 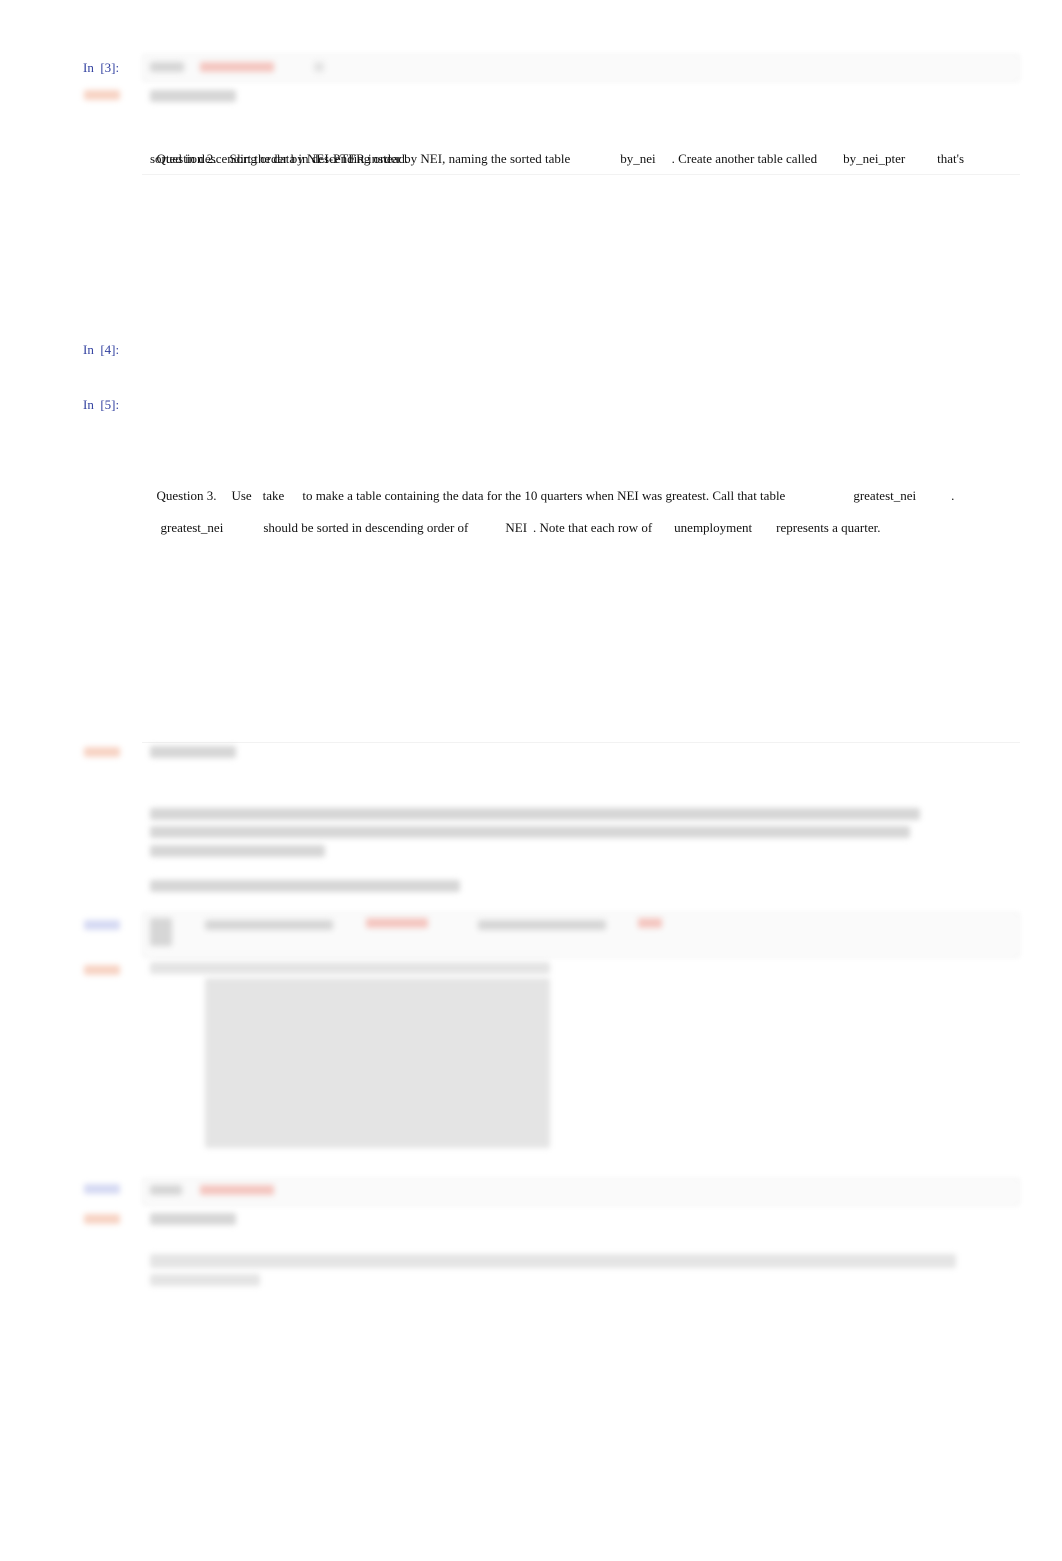 What do you see at coordinates (593, 527) in the screenshot?
I see `q3-text-d: . Note that each row of` at bounding box center [593, 527].